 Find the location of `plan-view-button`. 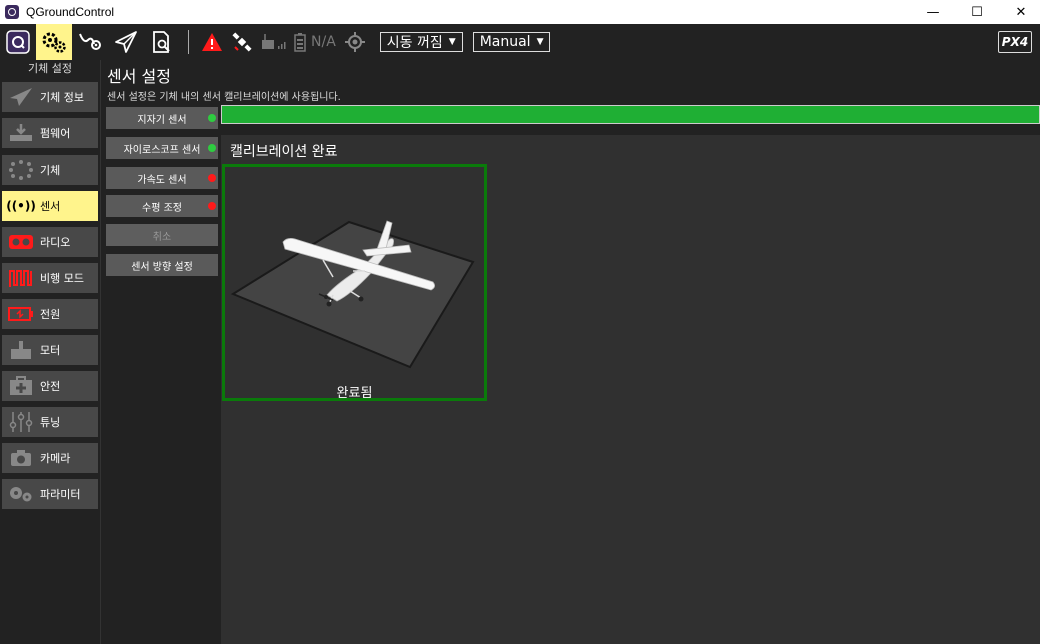

plan-view-button is located at coordinates (90, 42).